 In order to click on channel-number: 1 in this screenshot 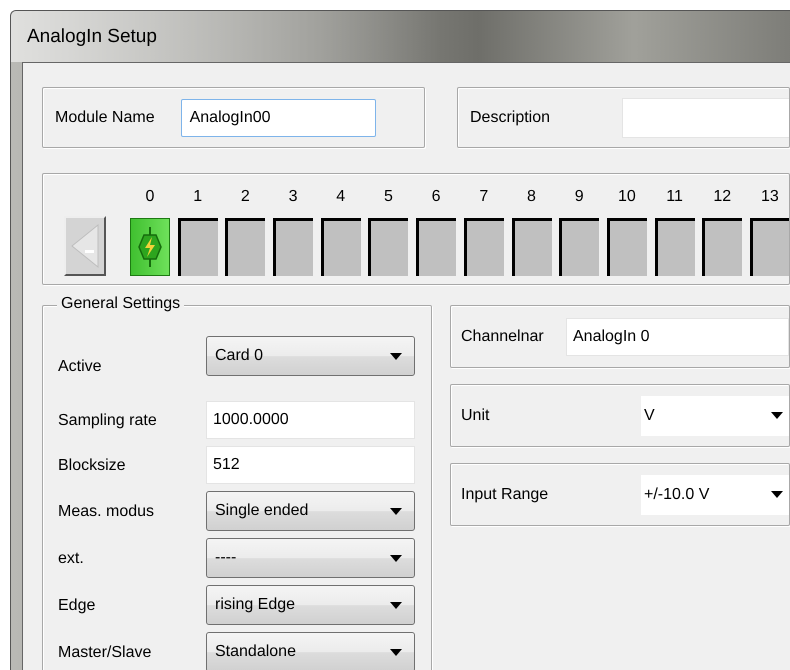, I will do `click(197, 197)`.